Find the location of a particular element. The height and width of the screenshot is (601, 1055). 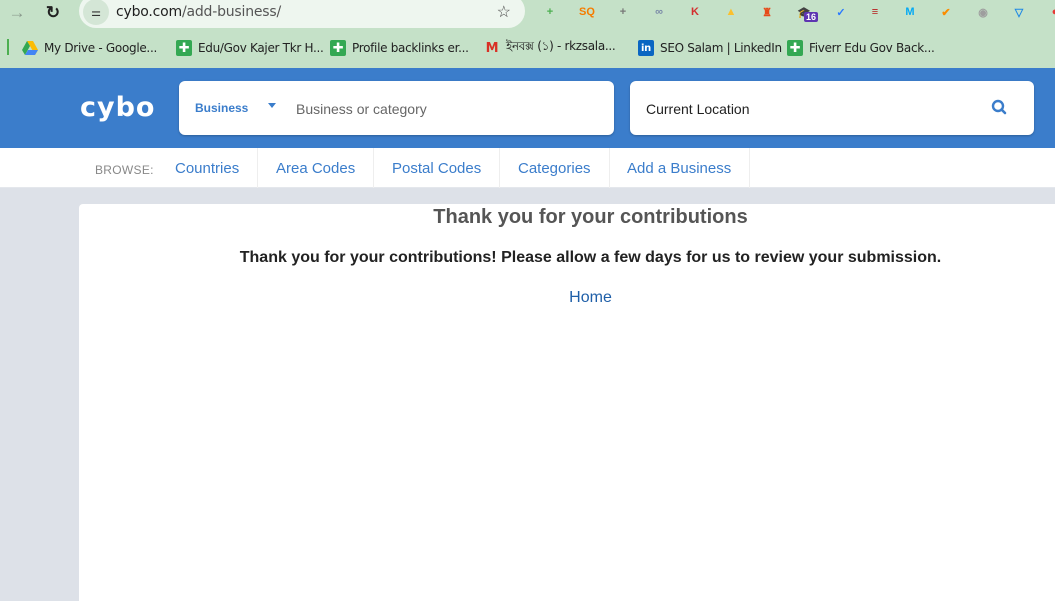

site-info-button: ⚌ is located at coordinates (96, 12).